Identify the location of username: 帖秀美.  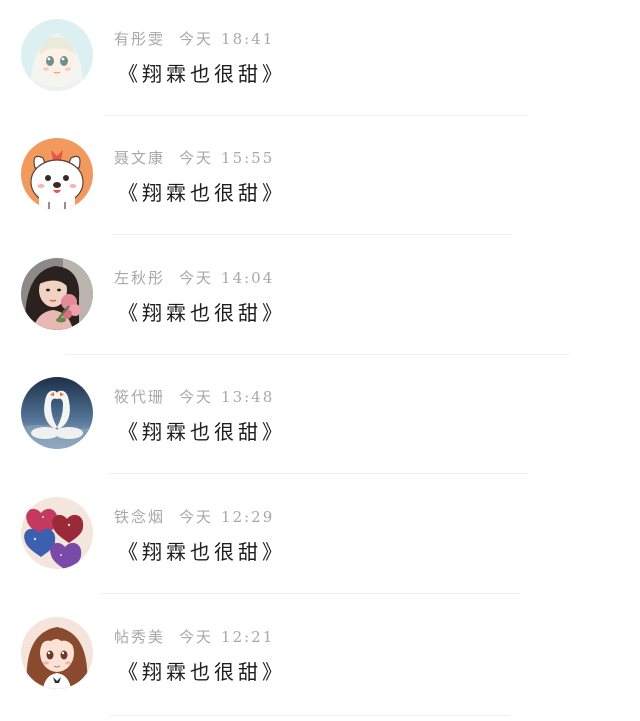
(139, 637).